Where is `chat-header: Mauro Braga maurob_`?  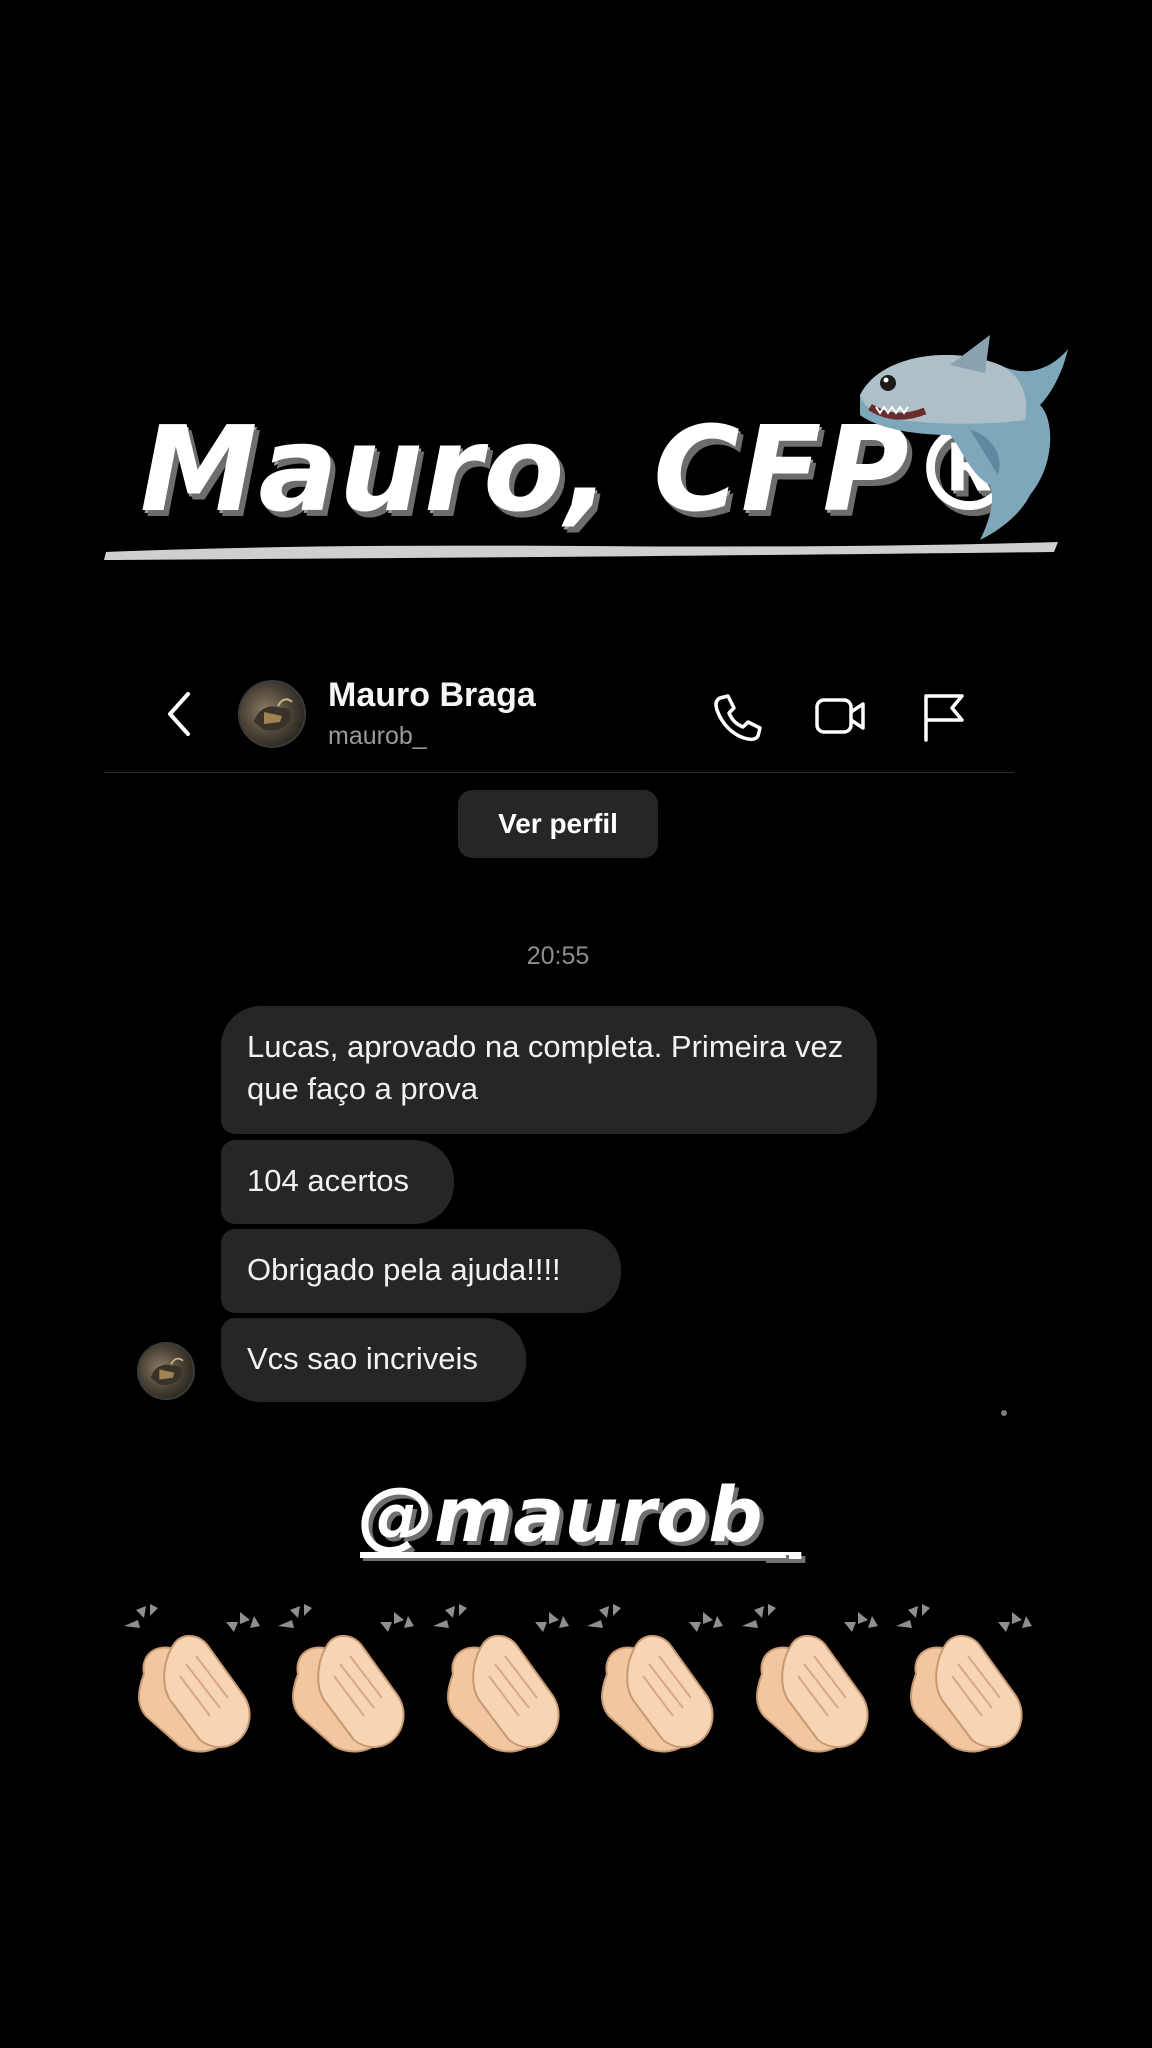 chat-header: Mauro Braga maurob_ is located at coordinates (559, 716).